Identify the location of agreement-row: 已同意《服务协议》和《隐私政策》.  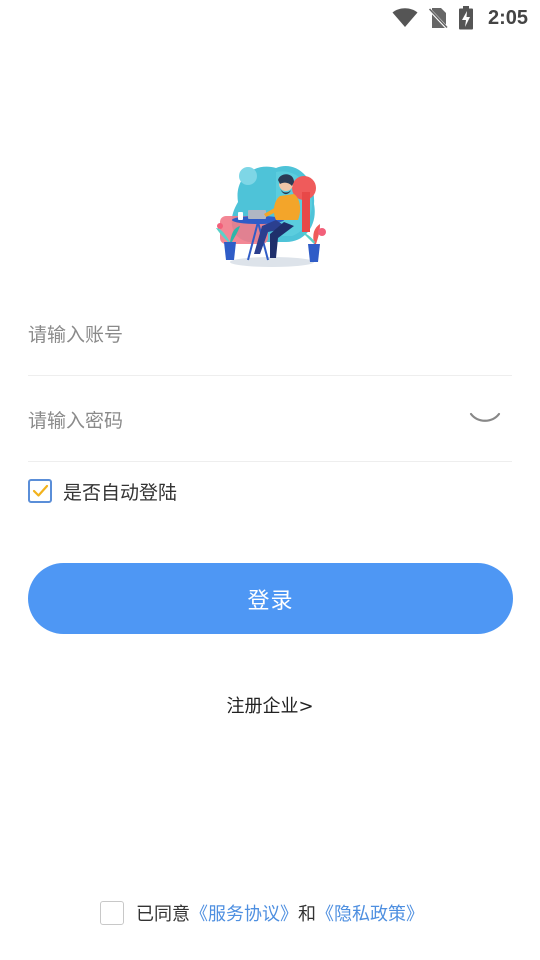
(262, 913).